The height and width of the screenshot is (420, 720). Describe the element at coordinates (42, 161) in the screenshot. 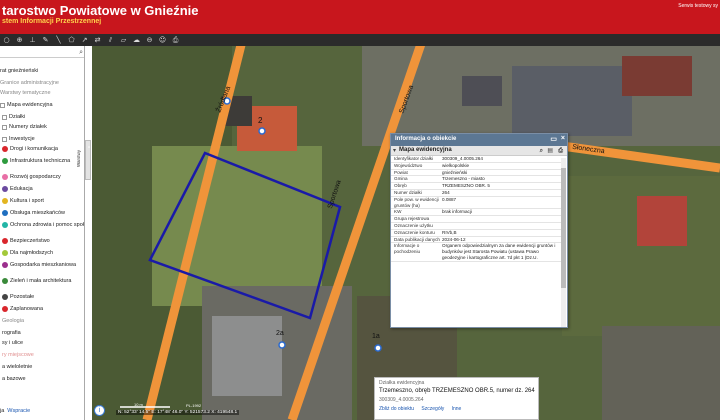

I see `layer-item: Infrastruktura techniczna` at that location.